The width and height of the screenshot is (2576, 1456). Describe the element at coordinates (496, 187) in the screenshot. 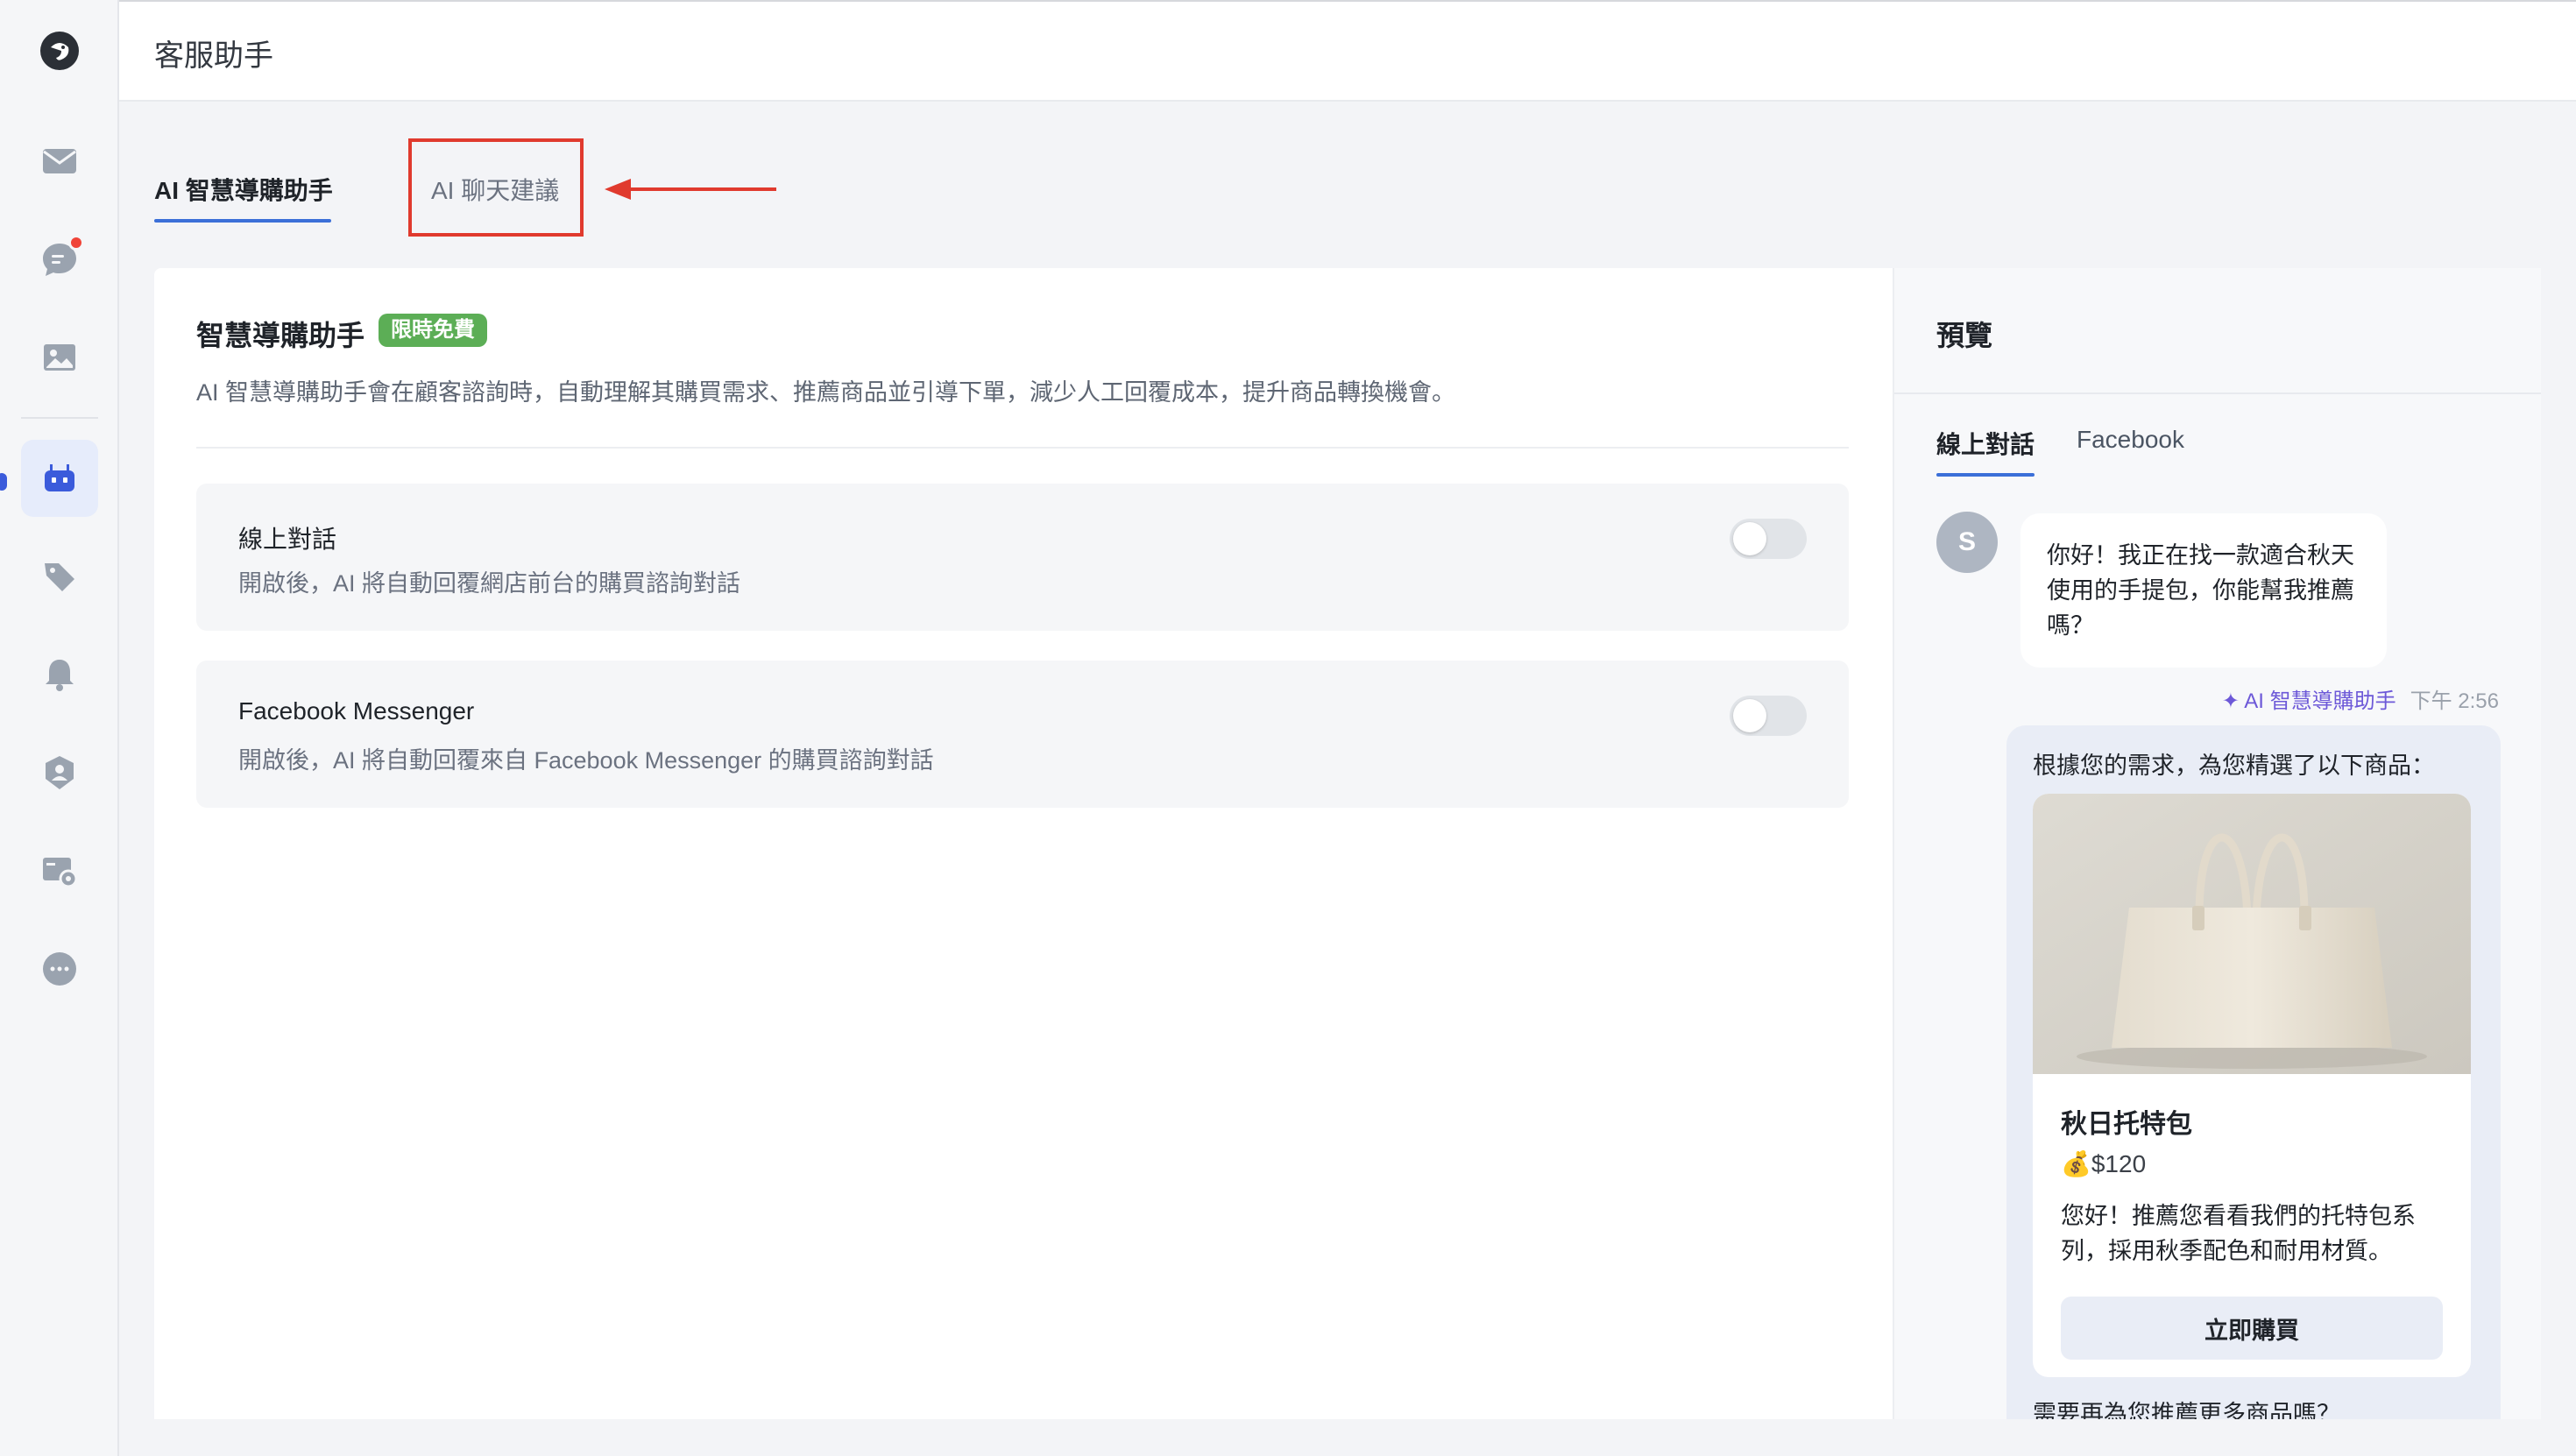

I see `annotation-highlight-box` at that location.